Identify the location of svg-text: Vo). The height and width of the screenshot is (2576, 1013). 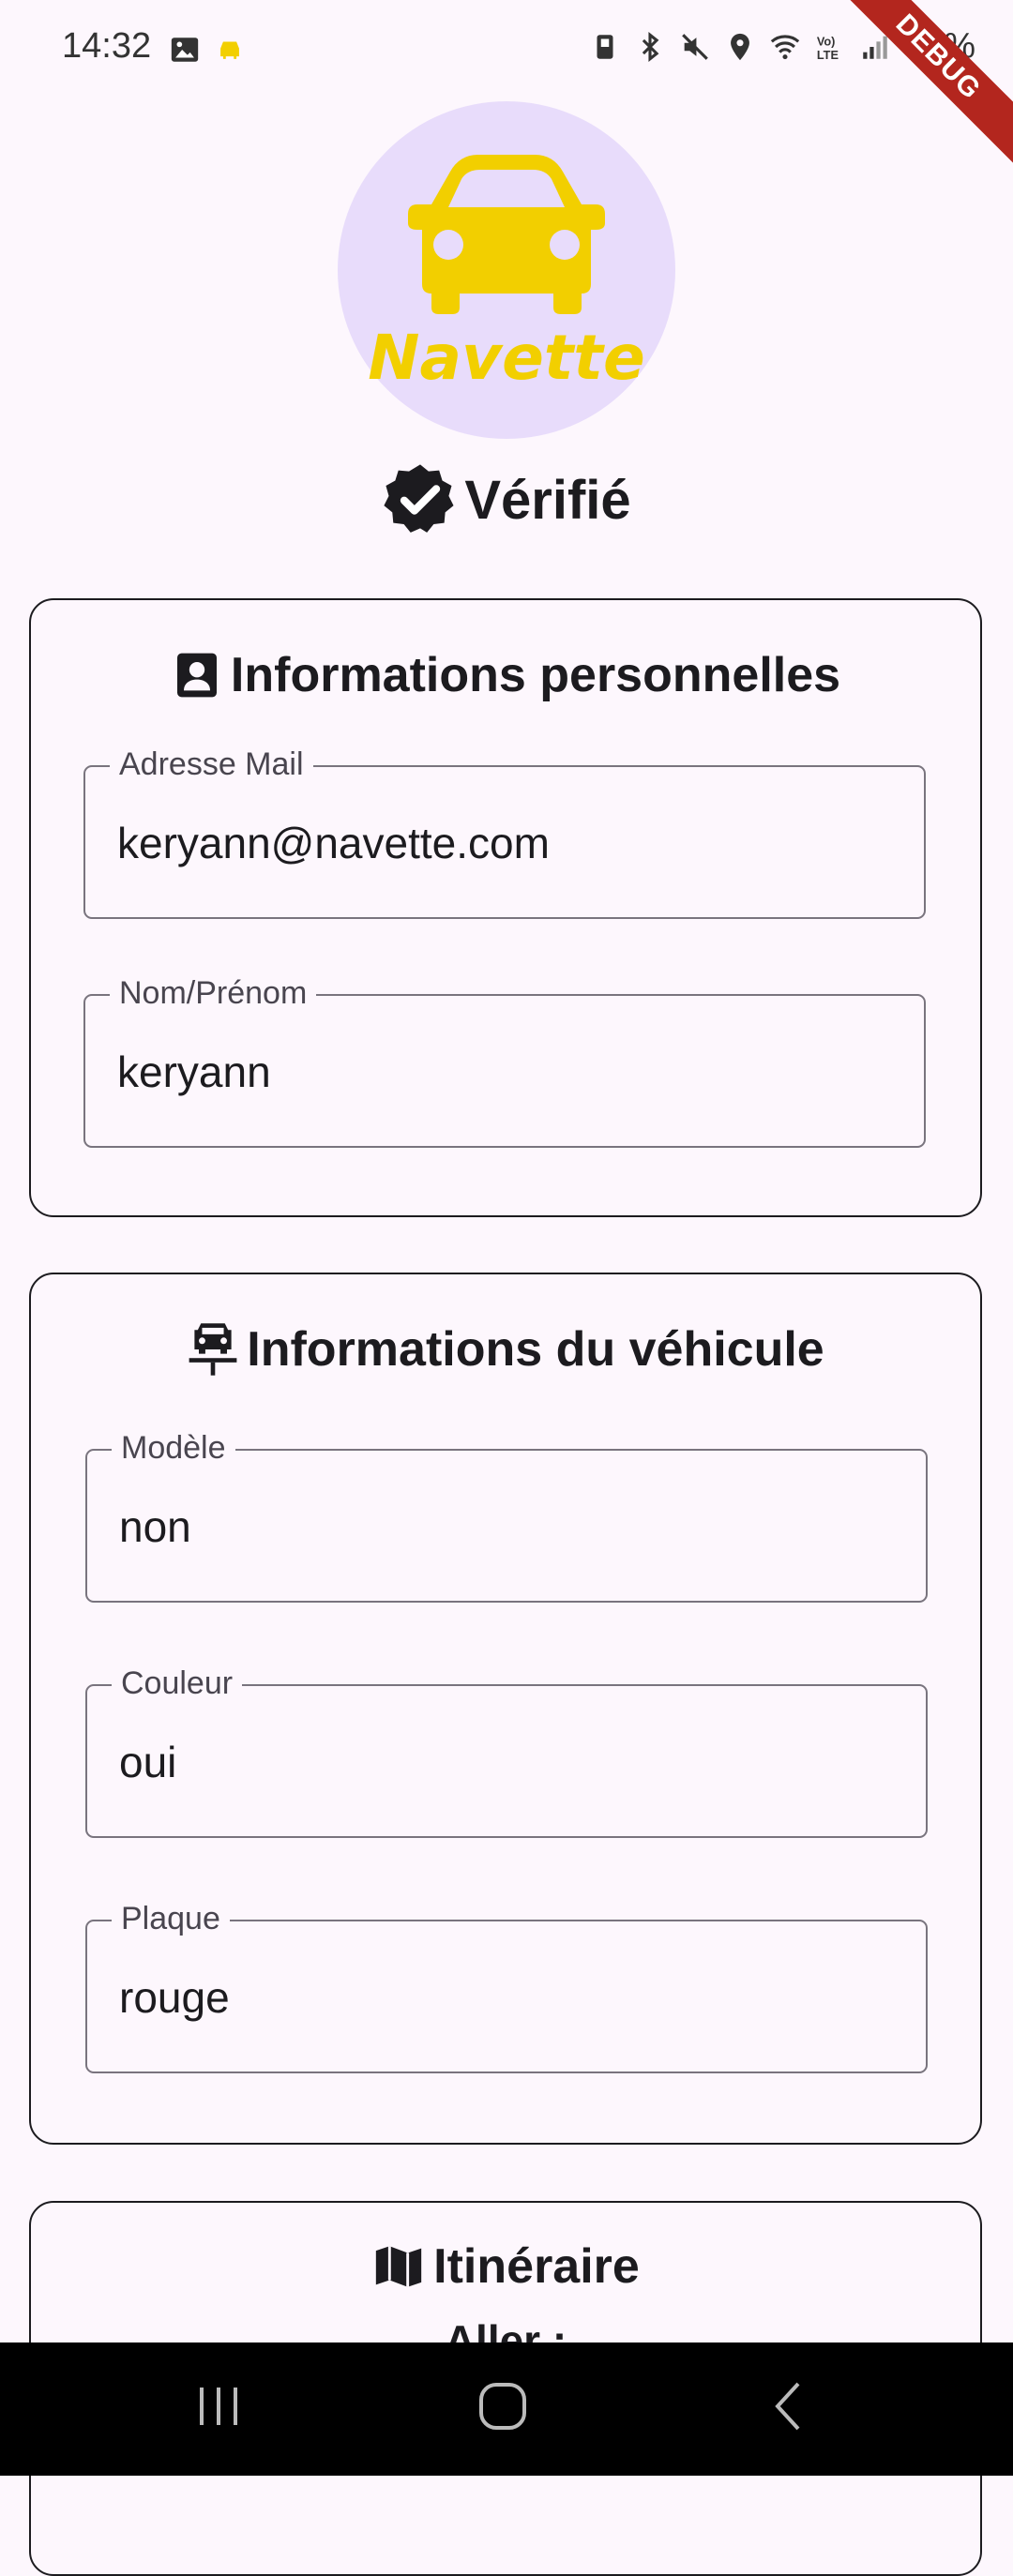
(827, 41).